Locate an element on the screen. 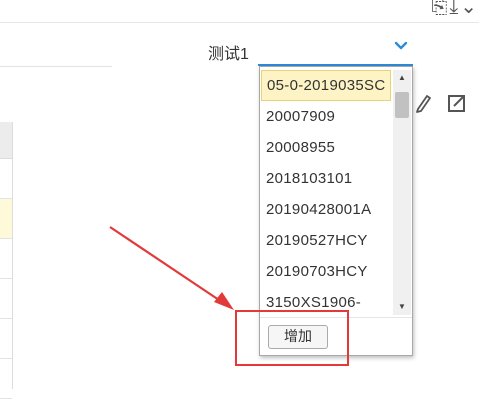 The width and height of the screenshot is (479, 399). download-icon: ⤓ is located at coordinates (454, 9).